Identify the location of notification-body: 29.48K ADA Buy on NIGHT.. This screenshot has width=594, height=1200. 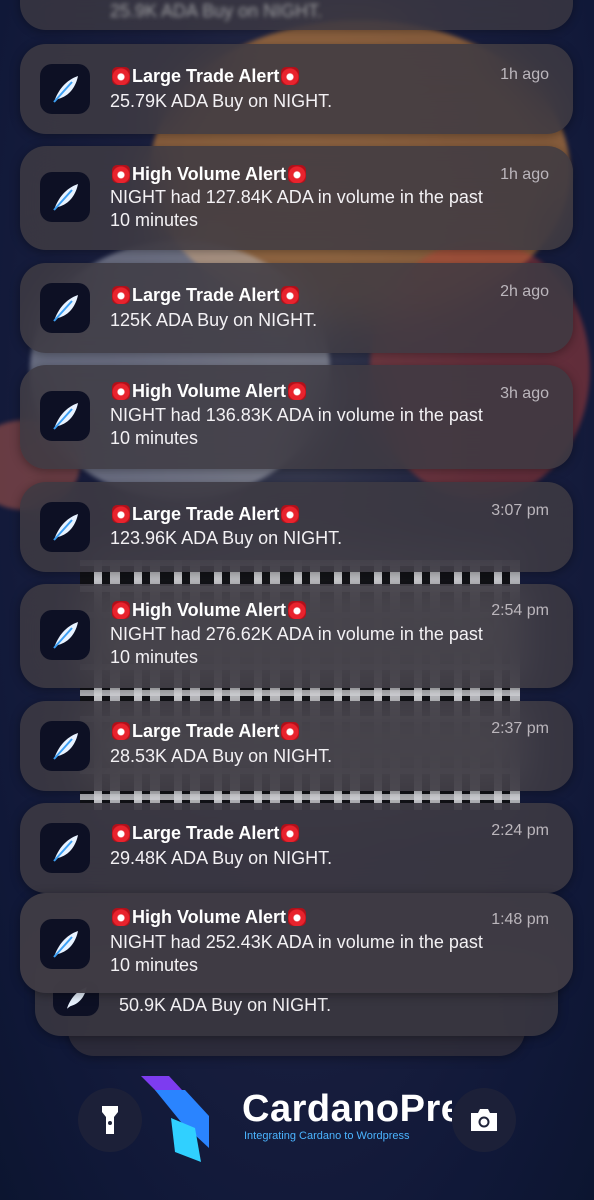
(221, 858).